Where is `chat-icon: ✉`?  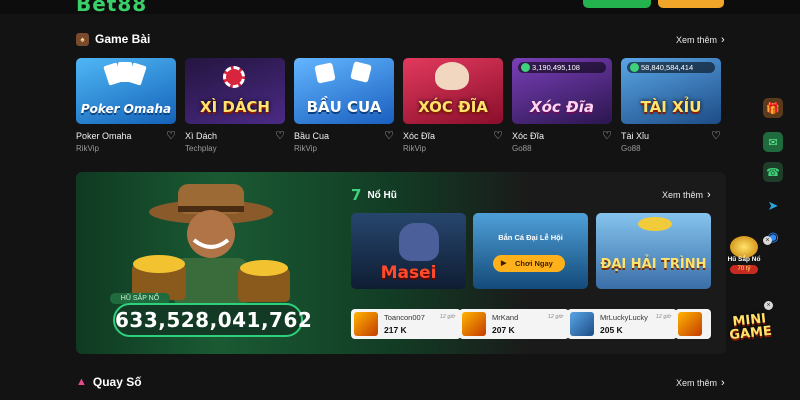 chat-icon: ✉ is located at coordinates (773, 142).